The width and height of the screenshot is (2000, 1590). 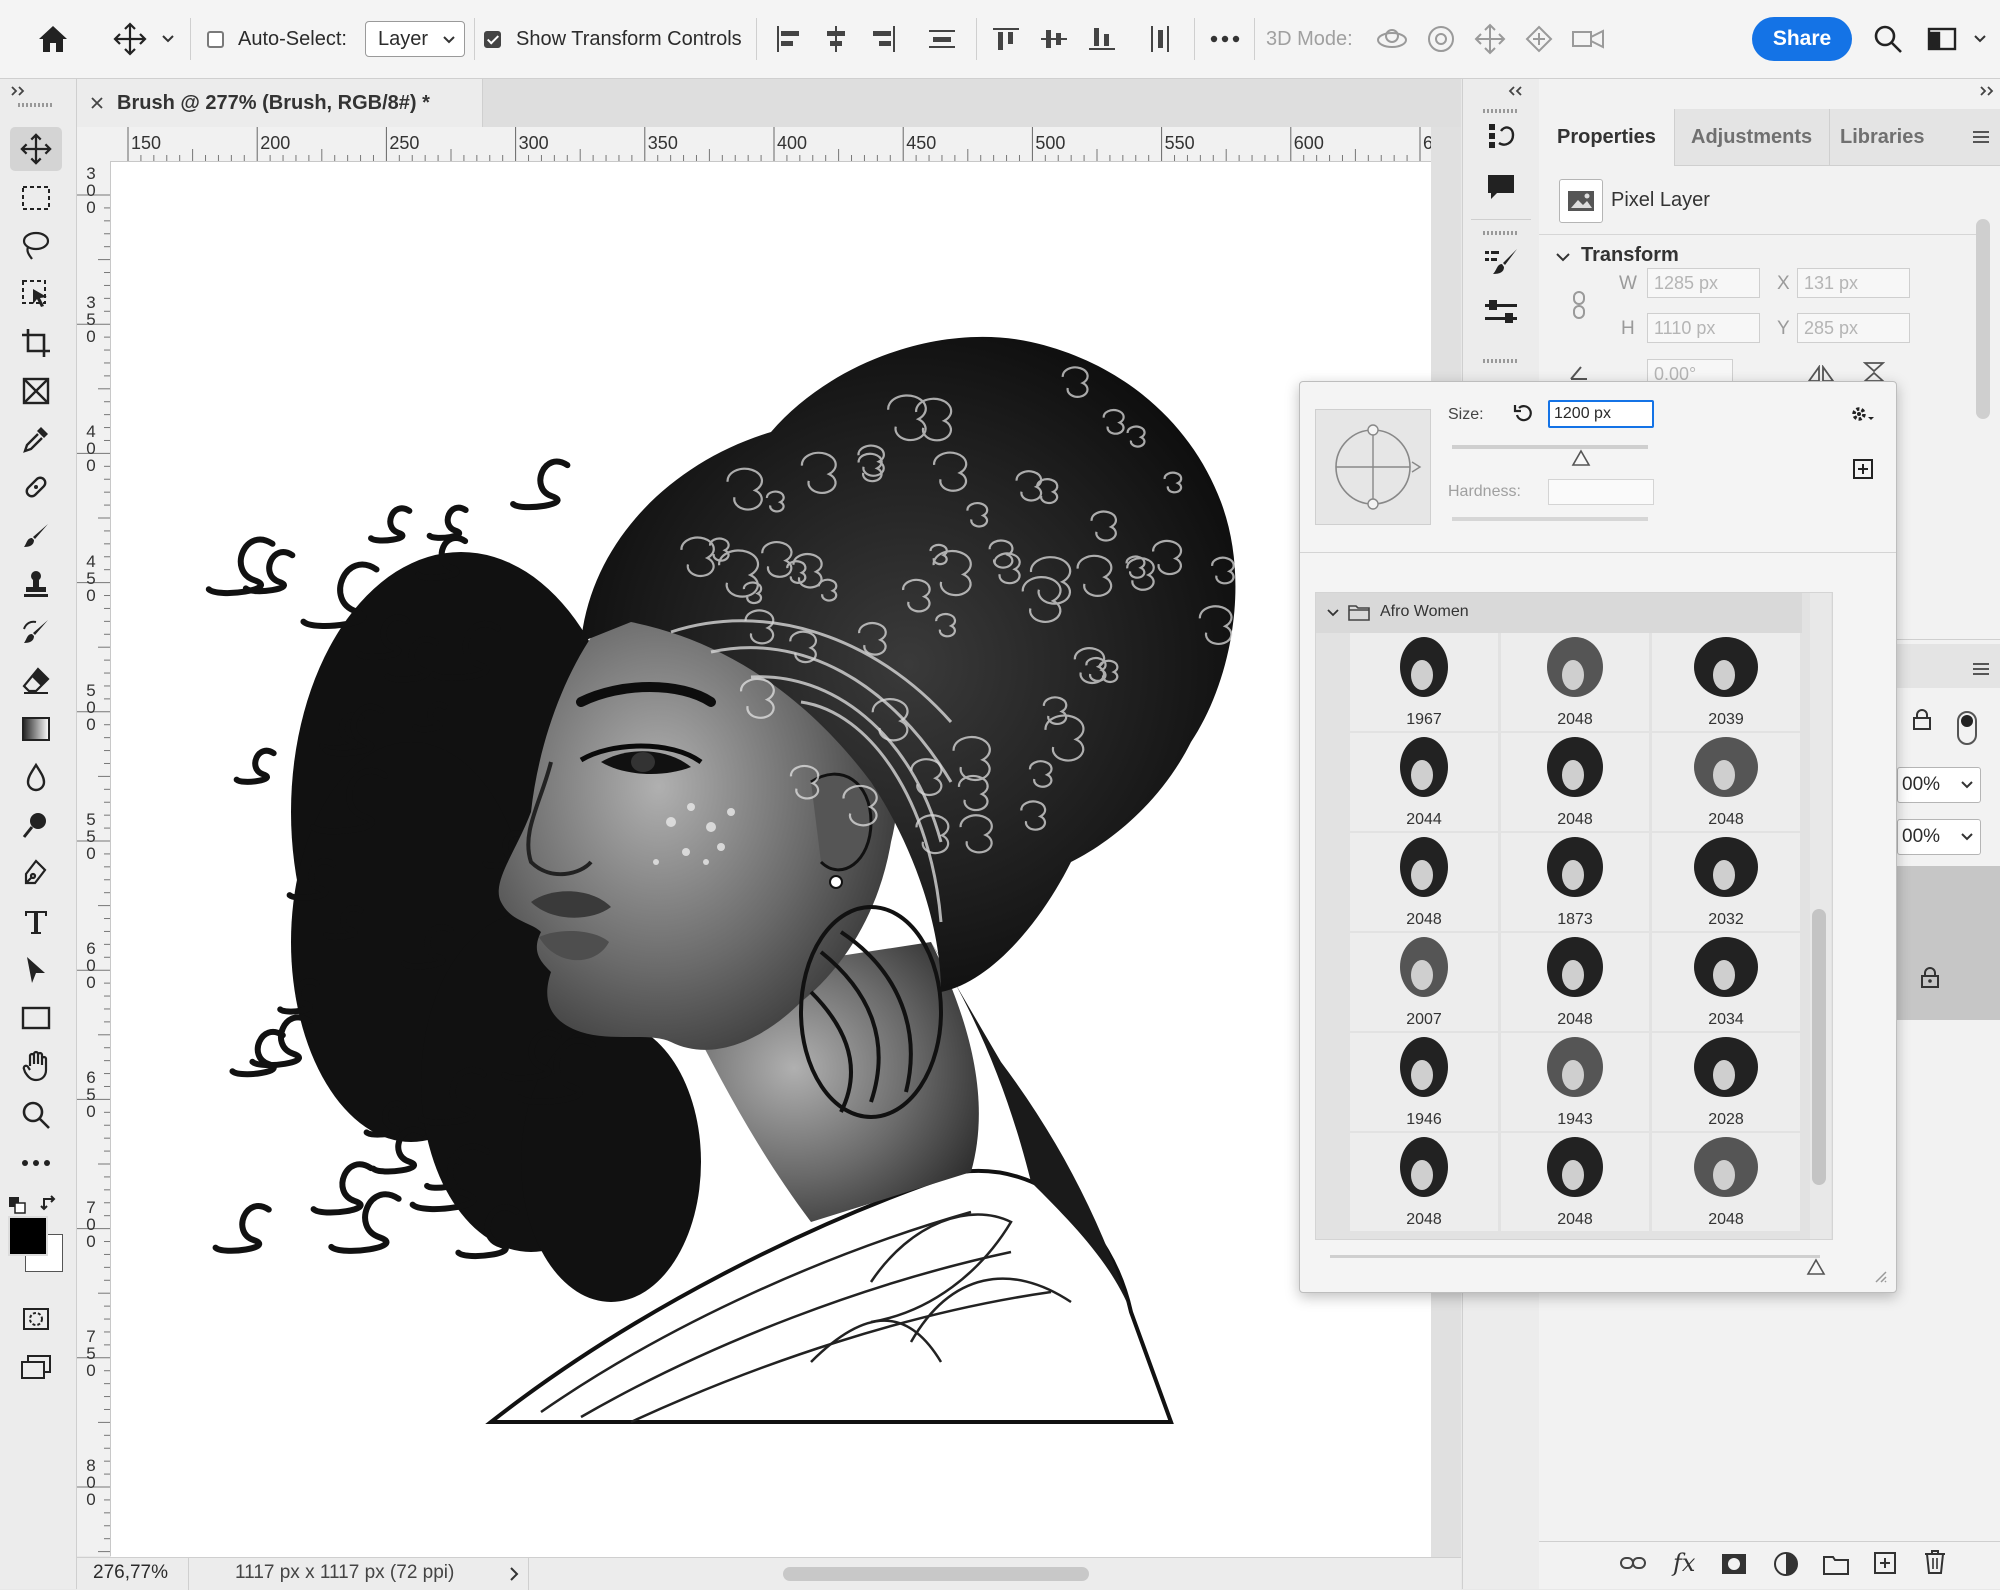 I want to click on gradient-tool, so click(x=36, y=729).